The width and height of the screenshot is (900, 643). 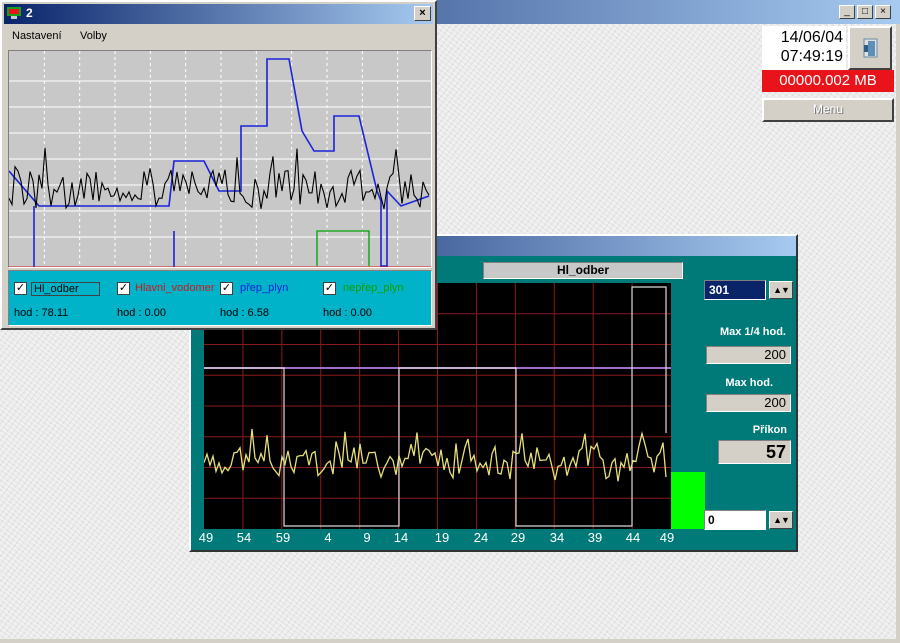 I want to click on maximize-button: □, so click(x=865, y=12).